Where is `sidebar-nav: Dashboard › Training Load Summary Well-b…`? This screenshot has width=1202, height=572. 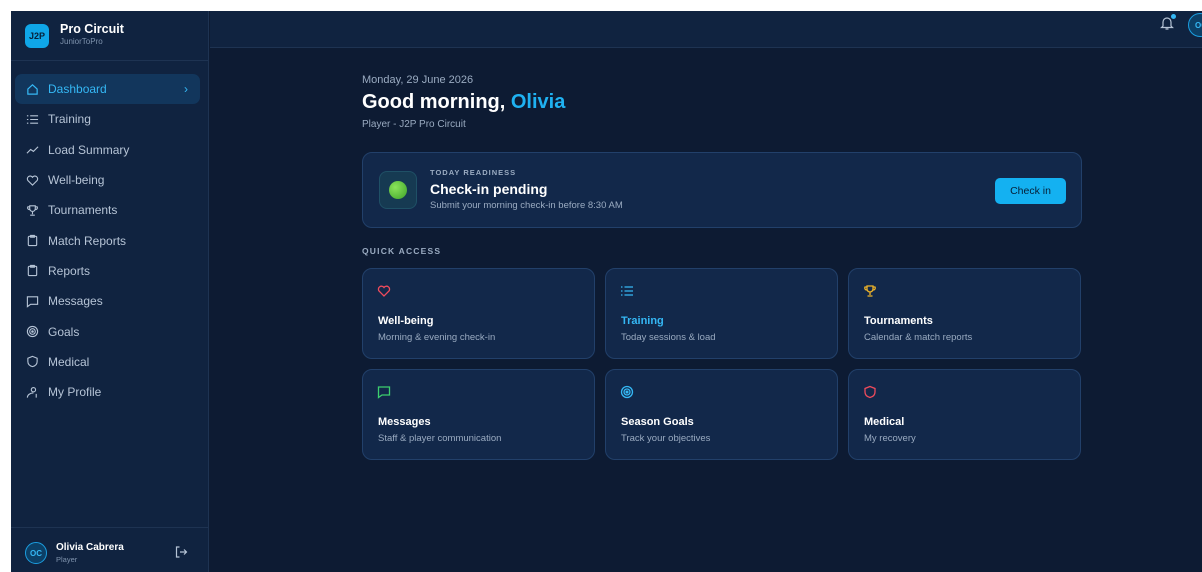 sidebar-nav: Dashboard › Training Load Summary Well-b… is located at coordinates (107, 240).